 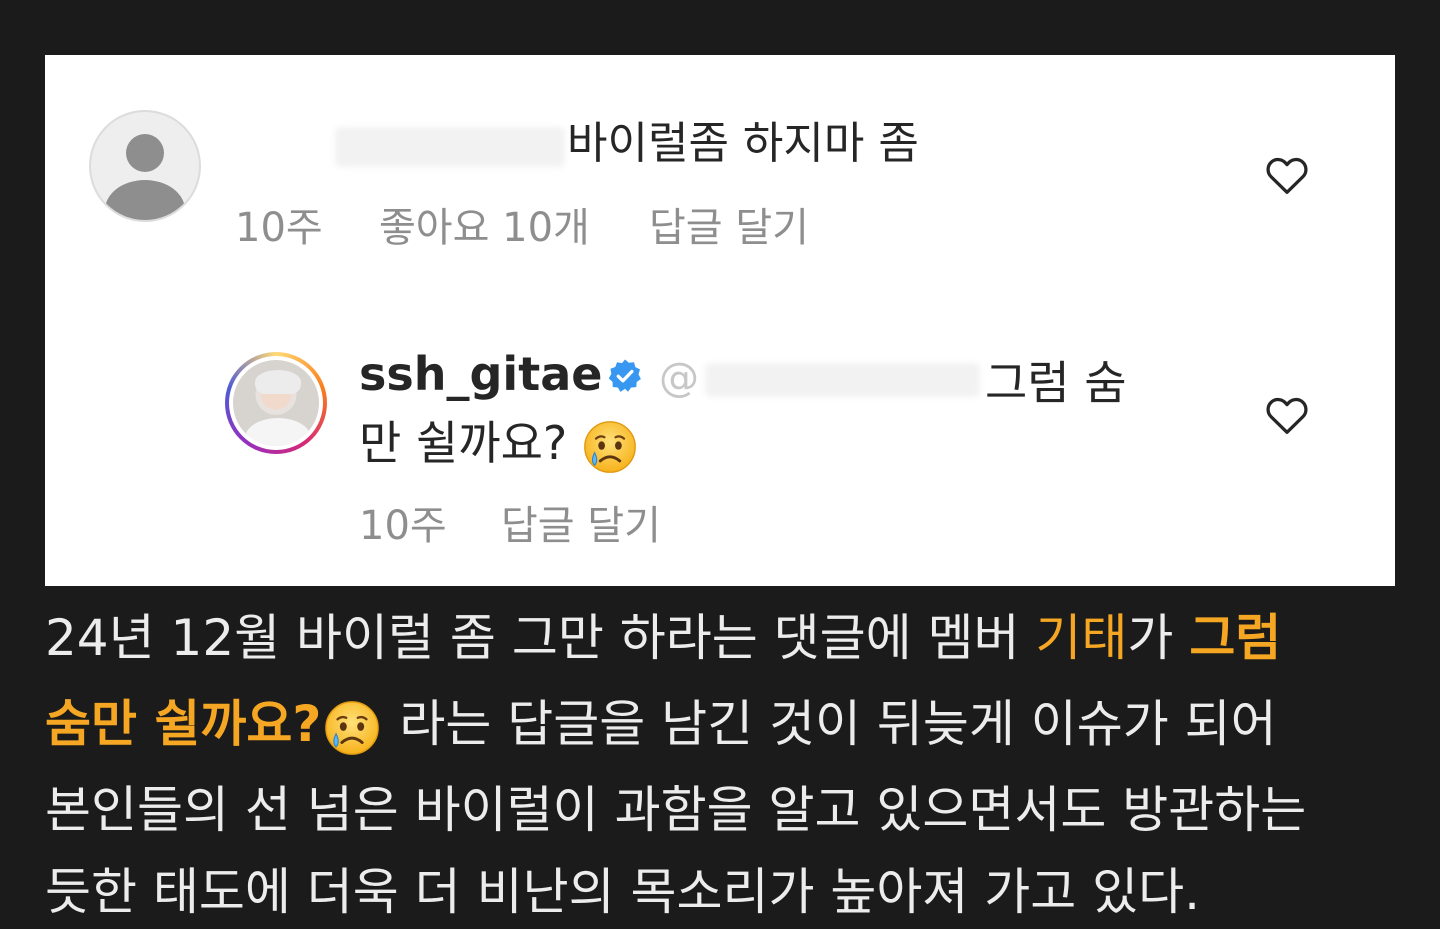 I want to click on blurred-mention, so click(x=842, y=380).